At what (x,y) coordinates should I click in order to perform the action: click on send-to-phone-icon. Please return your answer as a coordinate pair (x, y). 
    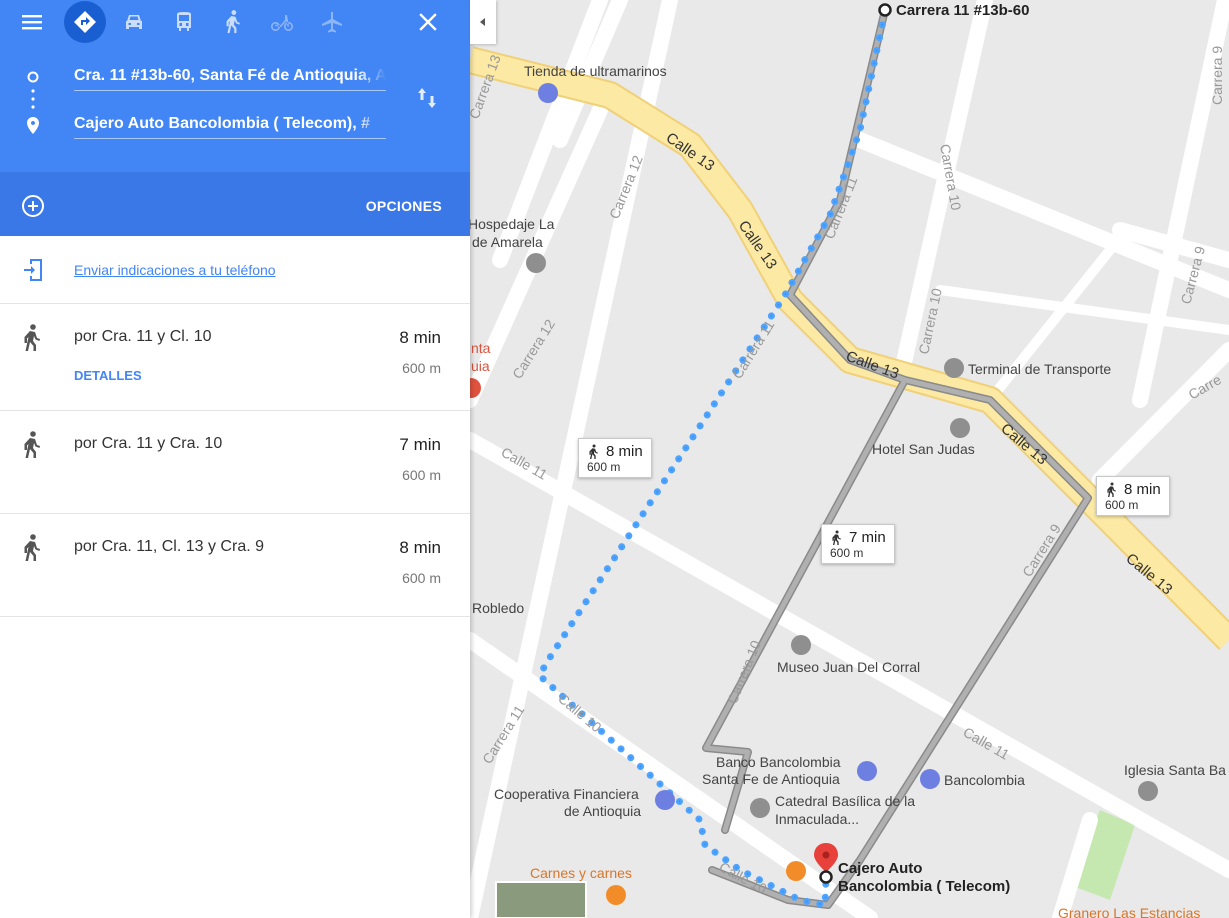
    Looking at the image, I should click on (33, 270).